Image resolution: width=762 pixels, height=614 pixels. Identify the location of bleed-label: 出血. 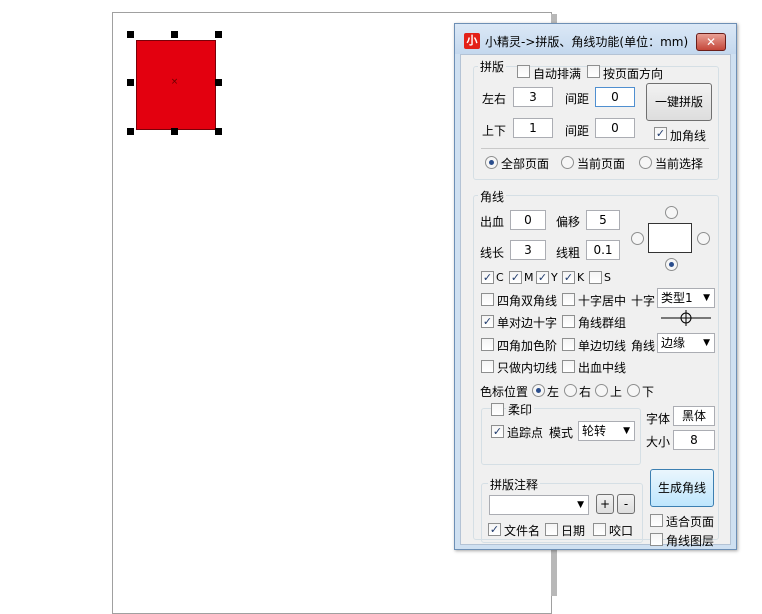
(492, 222).